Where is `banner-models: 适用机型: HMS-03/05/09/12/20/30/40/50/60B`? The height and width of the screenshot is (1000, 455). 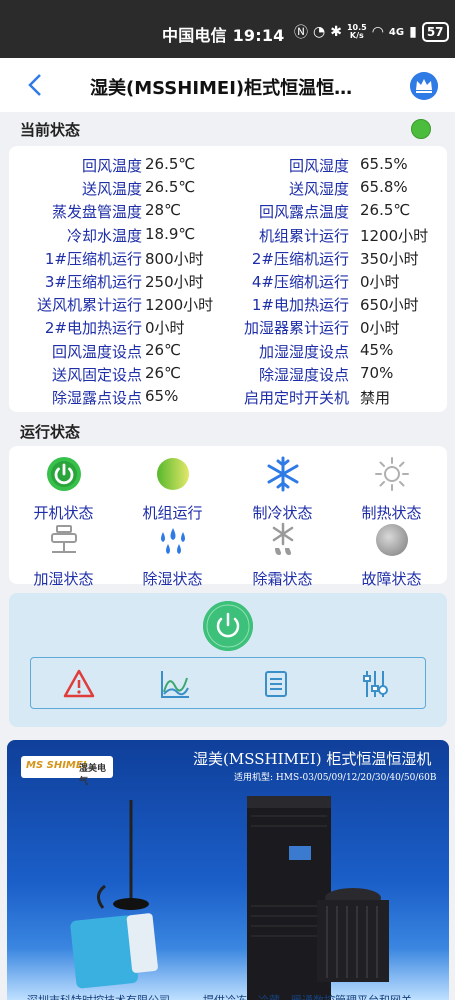
banner-models: 适用机型: HMS-03/05/09/12/20/30/40/50/60B is located at coordinates (335, 778).